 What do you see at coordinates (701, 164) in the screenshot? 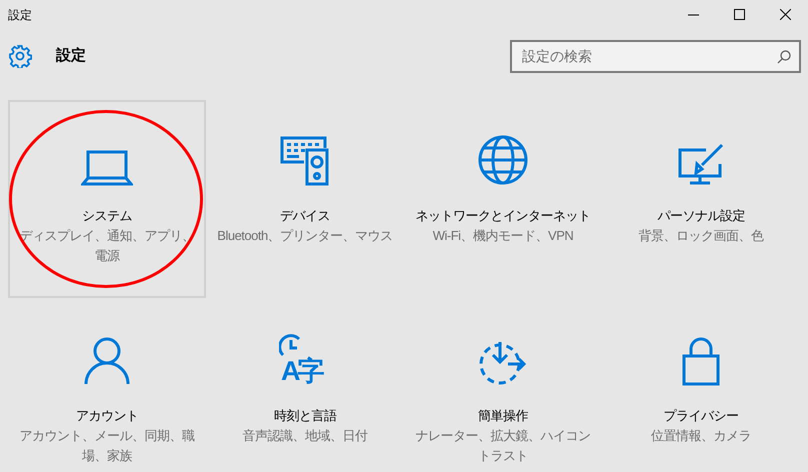
I see `monitor-brush-icon` at bounding box center [701, 164].